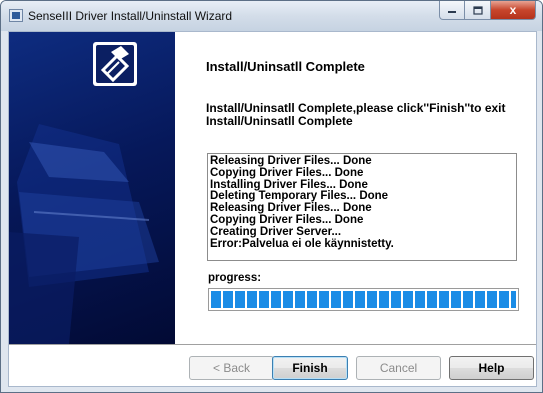  I want to click on page-title: Install/Uninsatll Complete, so click(285, 66).